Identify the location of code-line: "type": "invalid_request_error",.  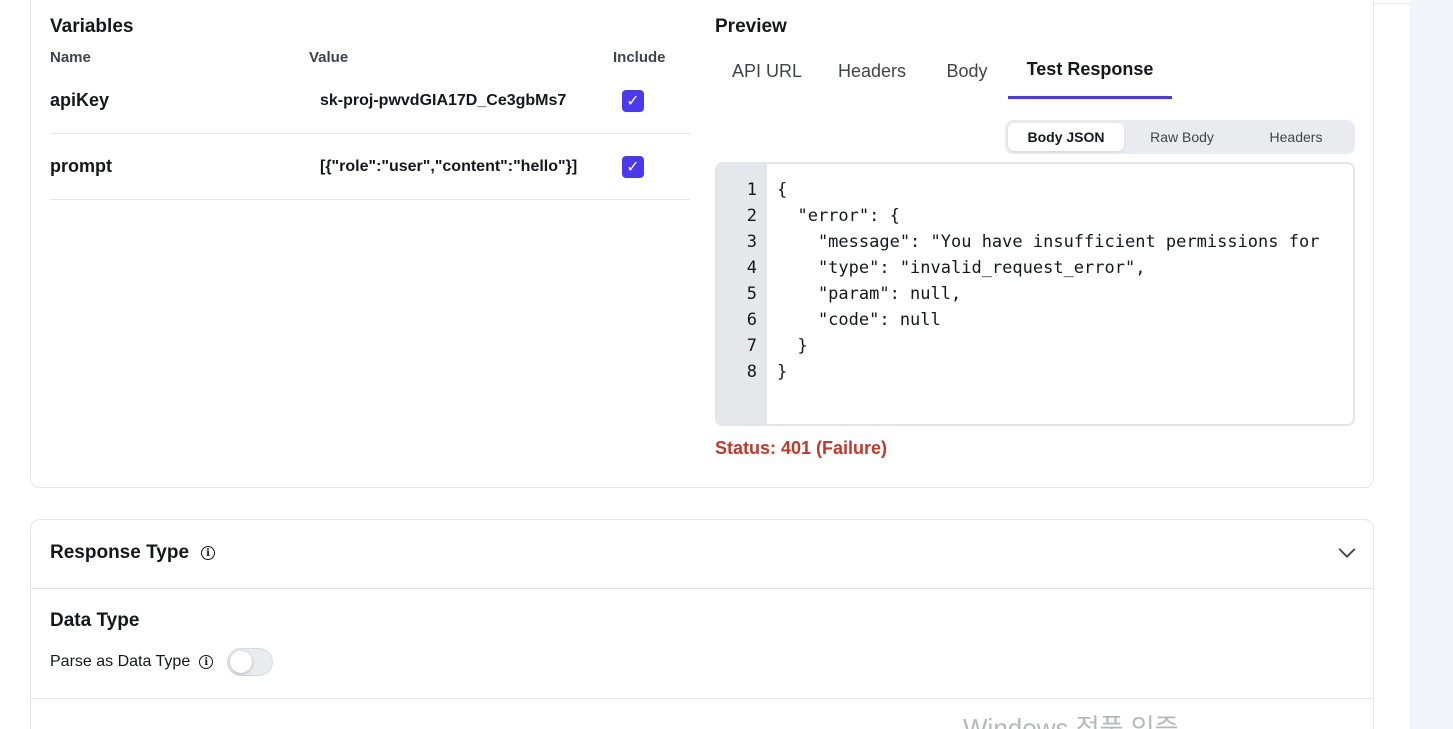
(961, 268).